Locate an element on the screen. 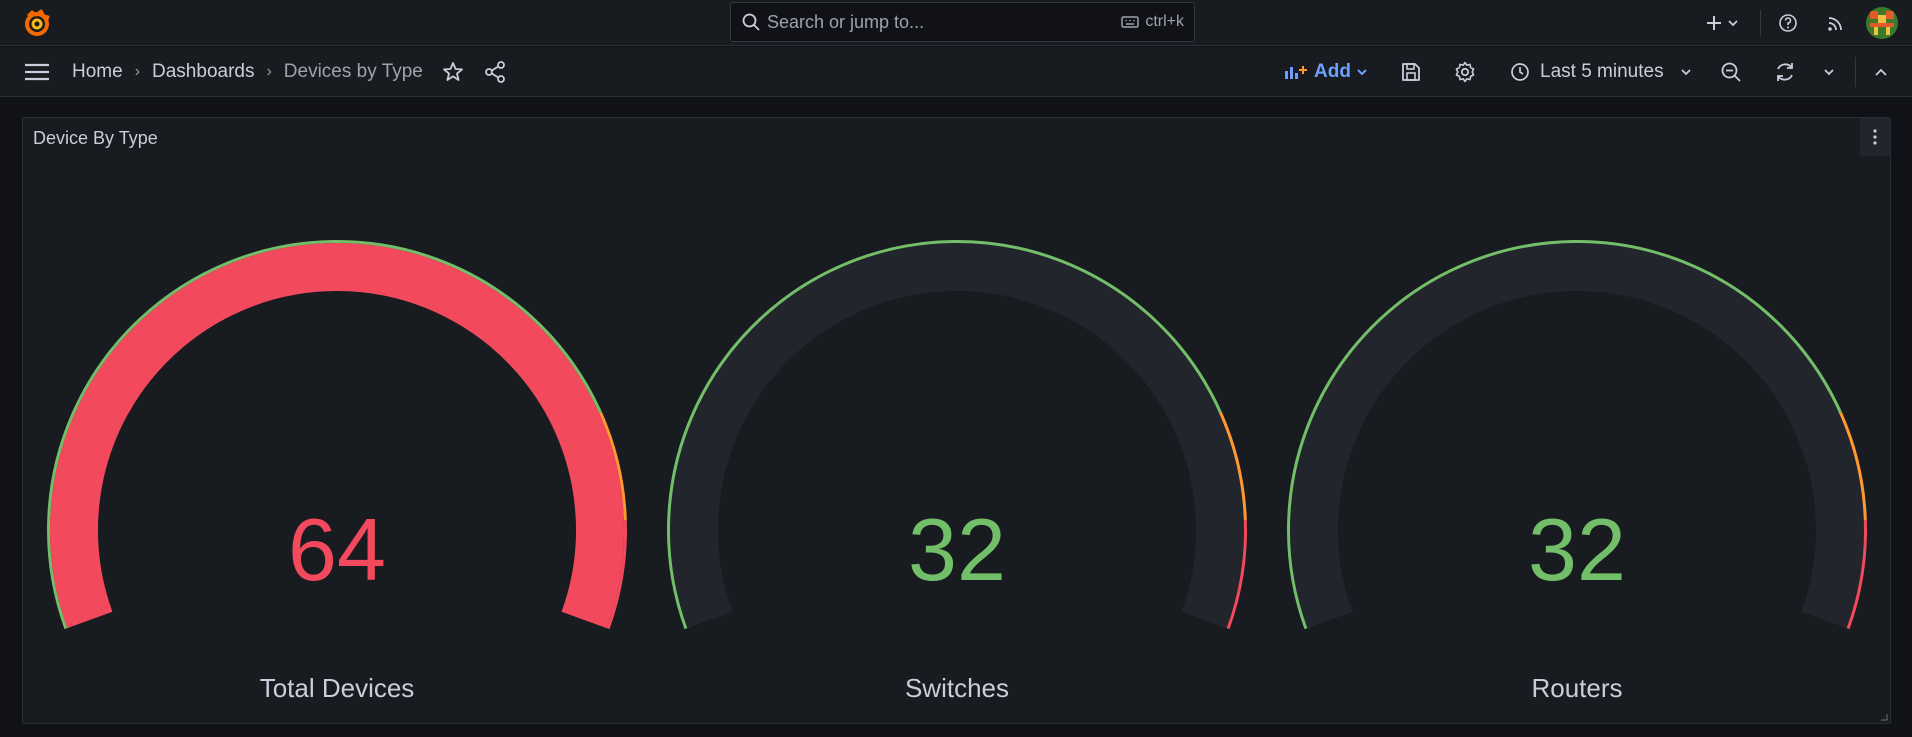  top-bar: Search or jump to... ctrl+k is located at coordinates (956, 23).